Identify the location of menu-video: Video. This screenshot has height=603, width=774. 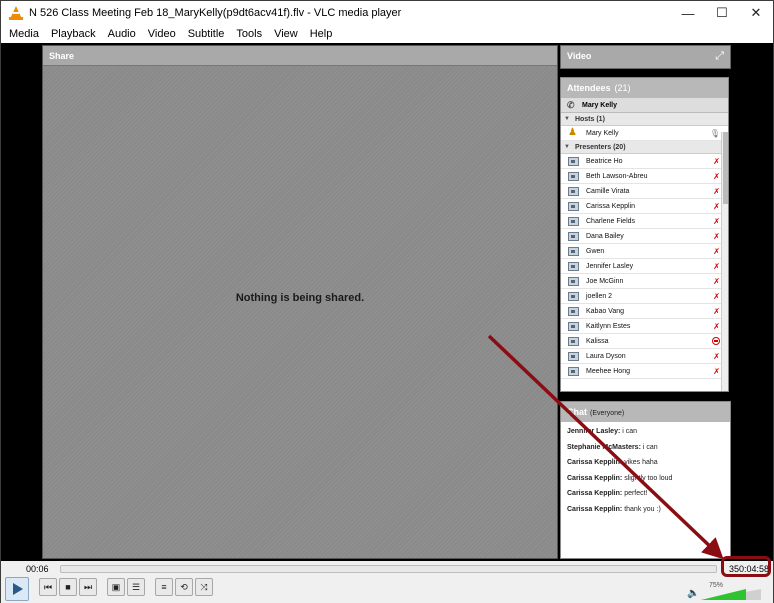
(162, 34).